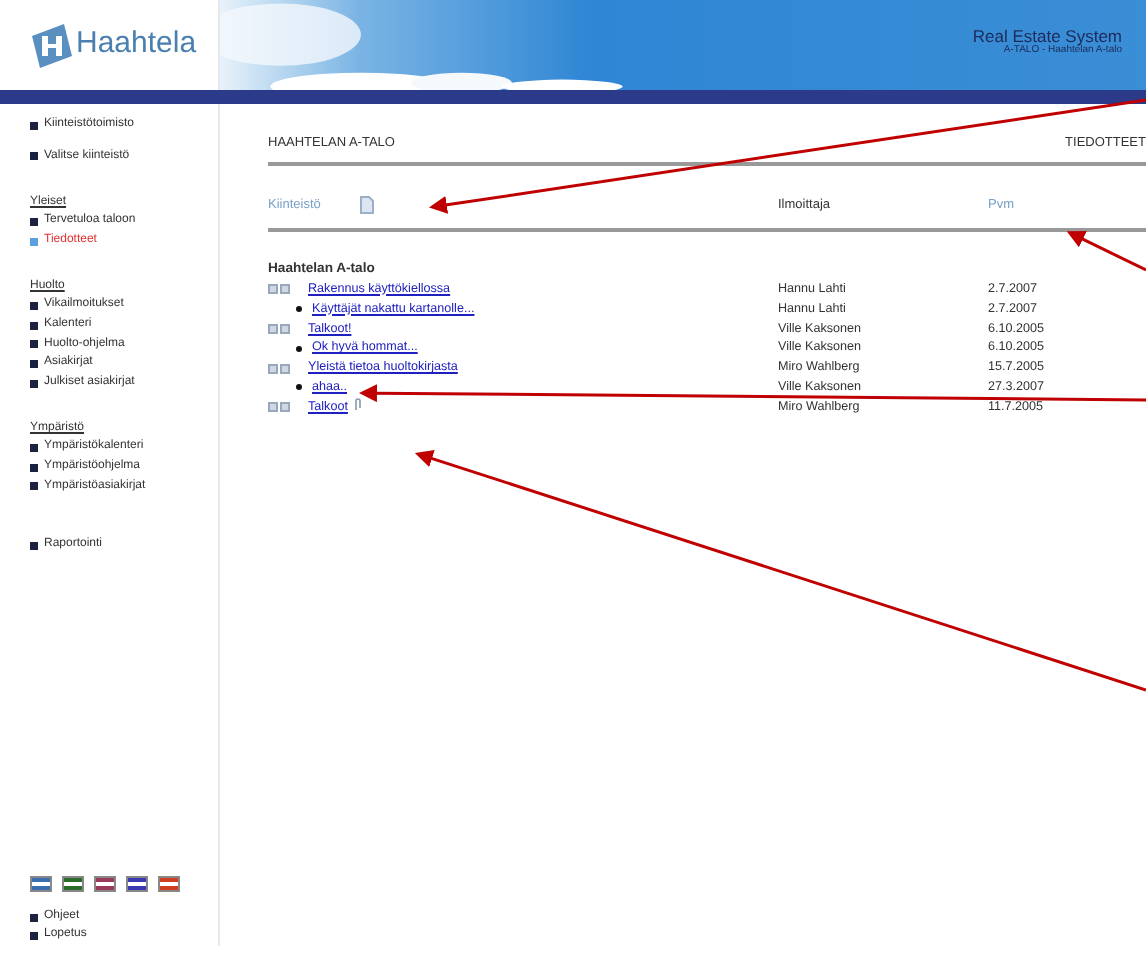  What do you see at coordinates (1047, 37) in the screenshot?
I see `app-title: Real Estate System` at bounding box center [1047, 37].